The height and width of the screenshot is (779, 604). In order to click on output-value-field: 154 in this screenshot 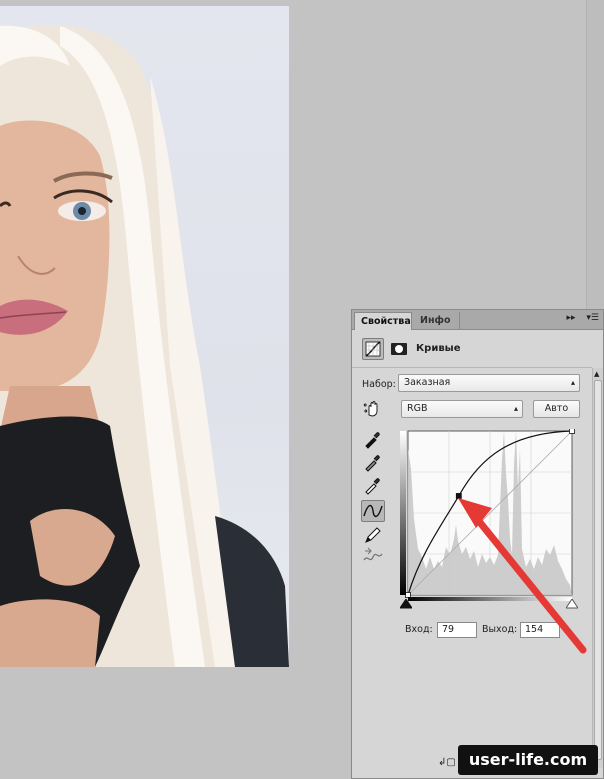, I will do `click(540, 630)`.